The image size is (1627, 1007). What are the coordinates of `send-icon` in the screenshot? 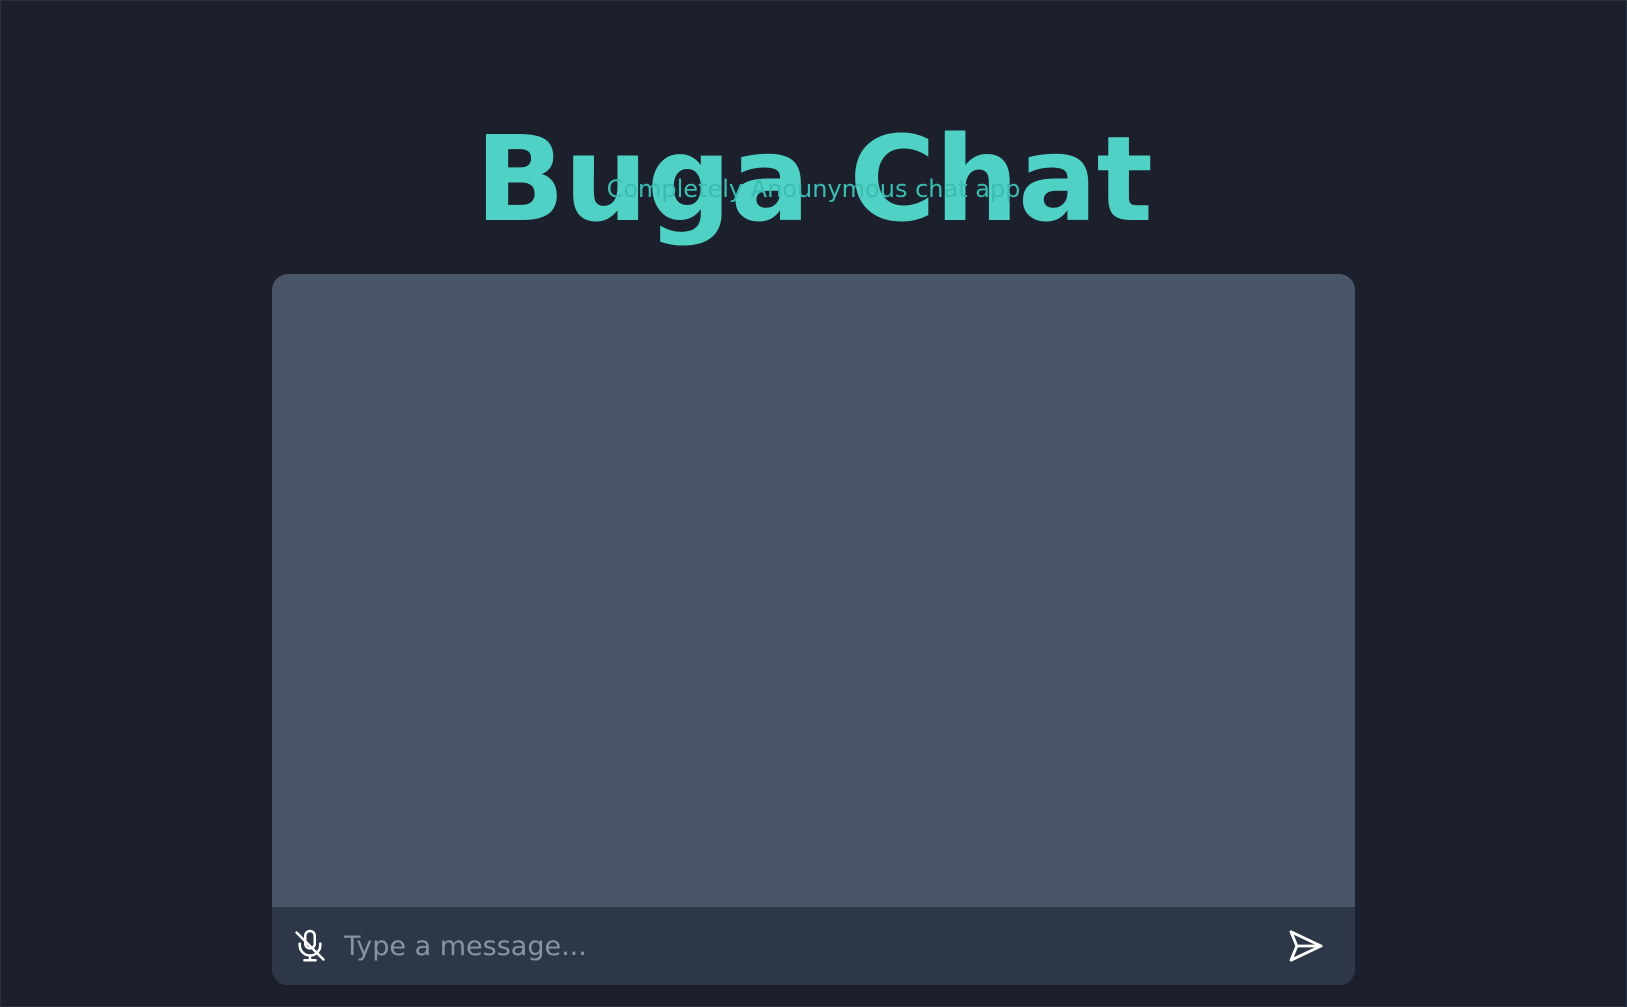 It's located at (1306, 946).